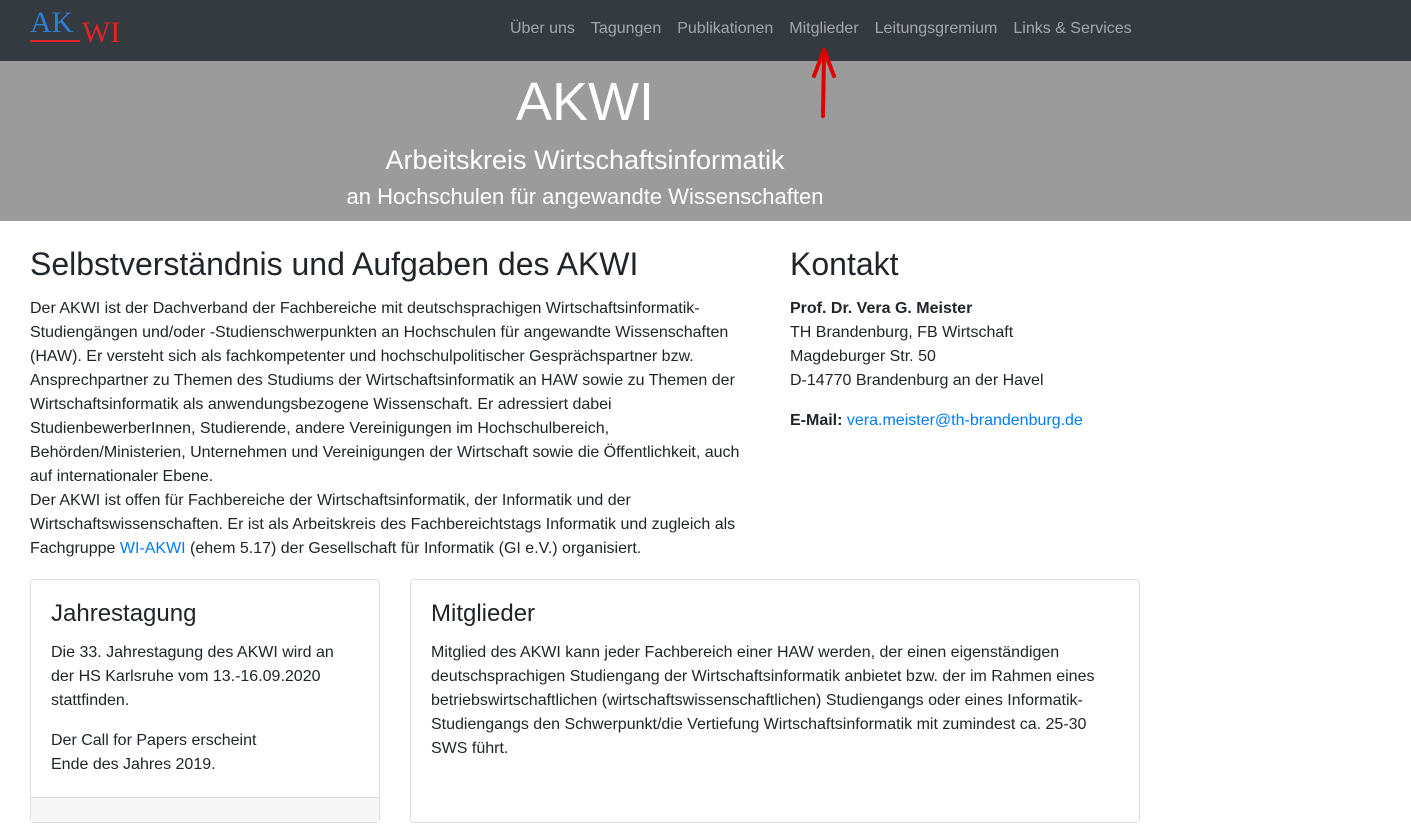  What do you see at coordinates (965, 420) in the screenshot?
I see `contact-email-link: vera.meister@th-brandenburg.de` at bounding box center [965, 420].